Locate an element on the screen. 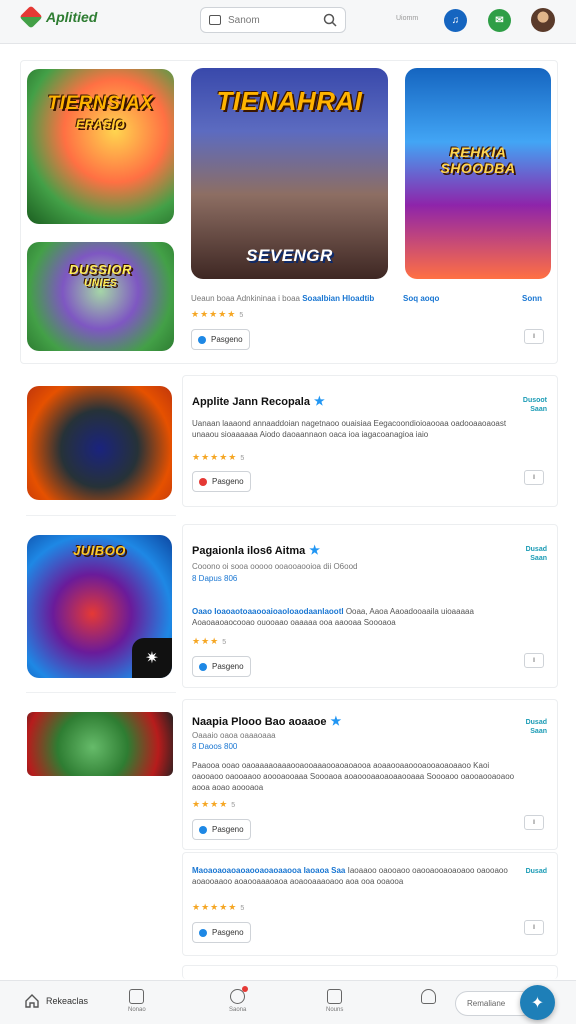  bell-icon: ♫ is located at coordinates (455, 20).